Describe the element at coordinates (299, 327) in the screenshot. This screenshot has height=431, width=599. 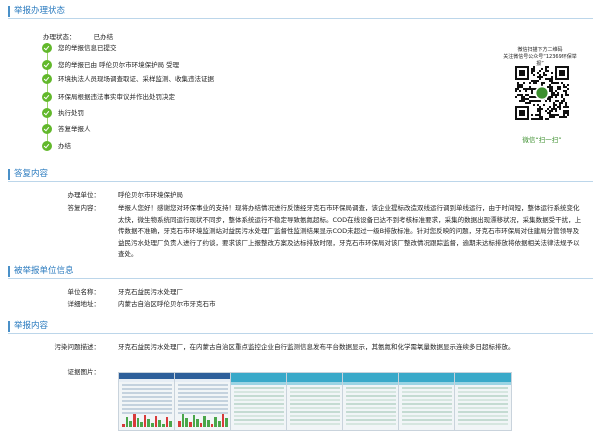
I see `report-section-header: 举报内容` at that location.